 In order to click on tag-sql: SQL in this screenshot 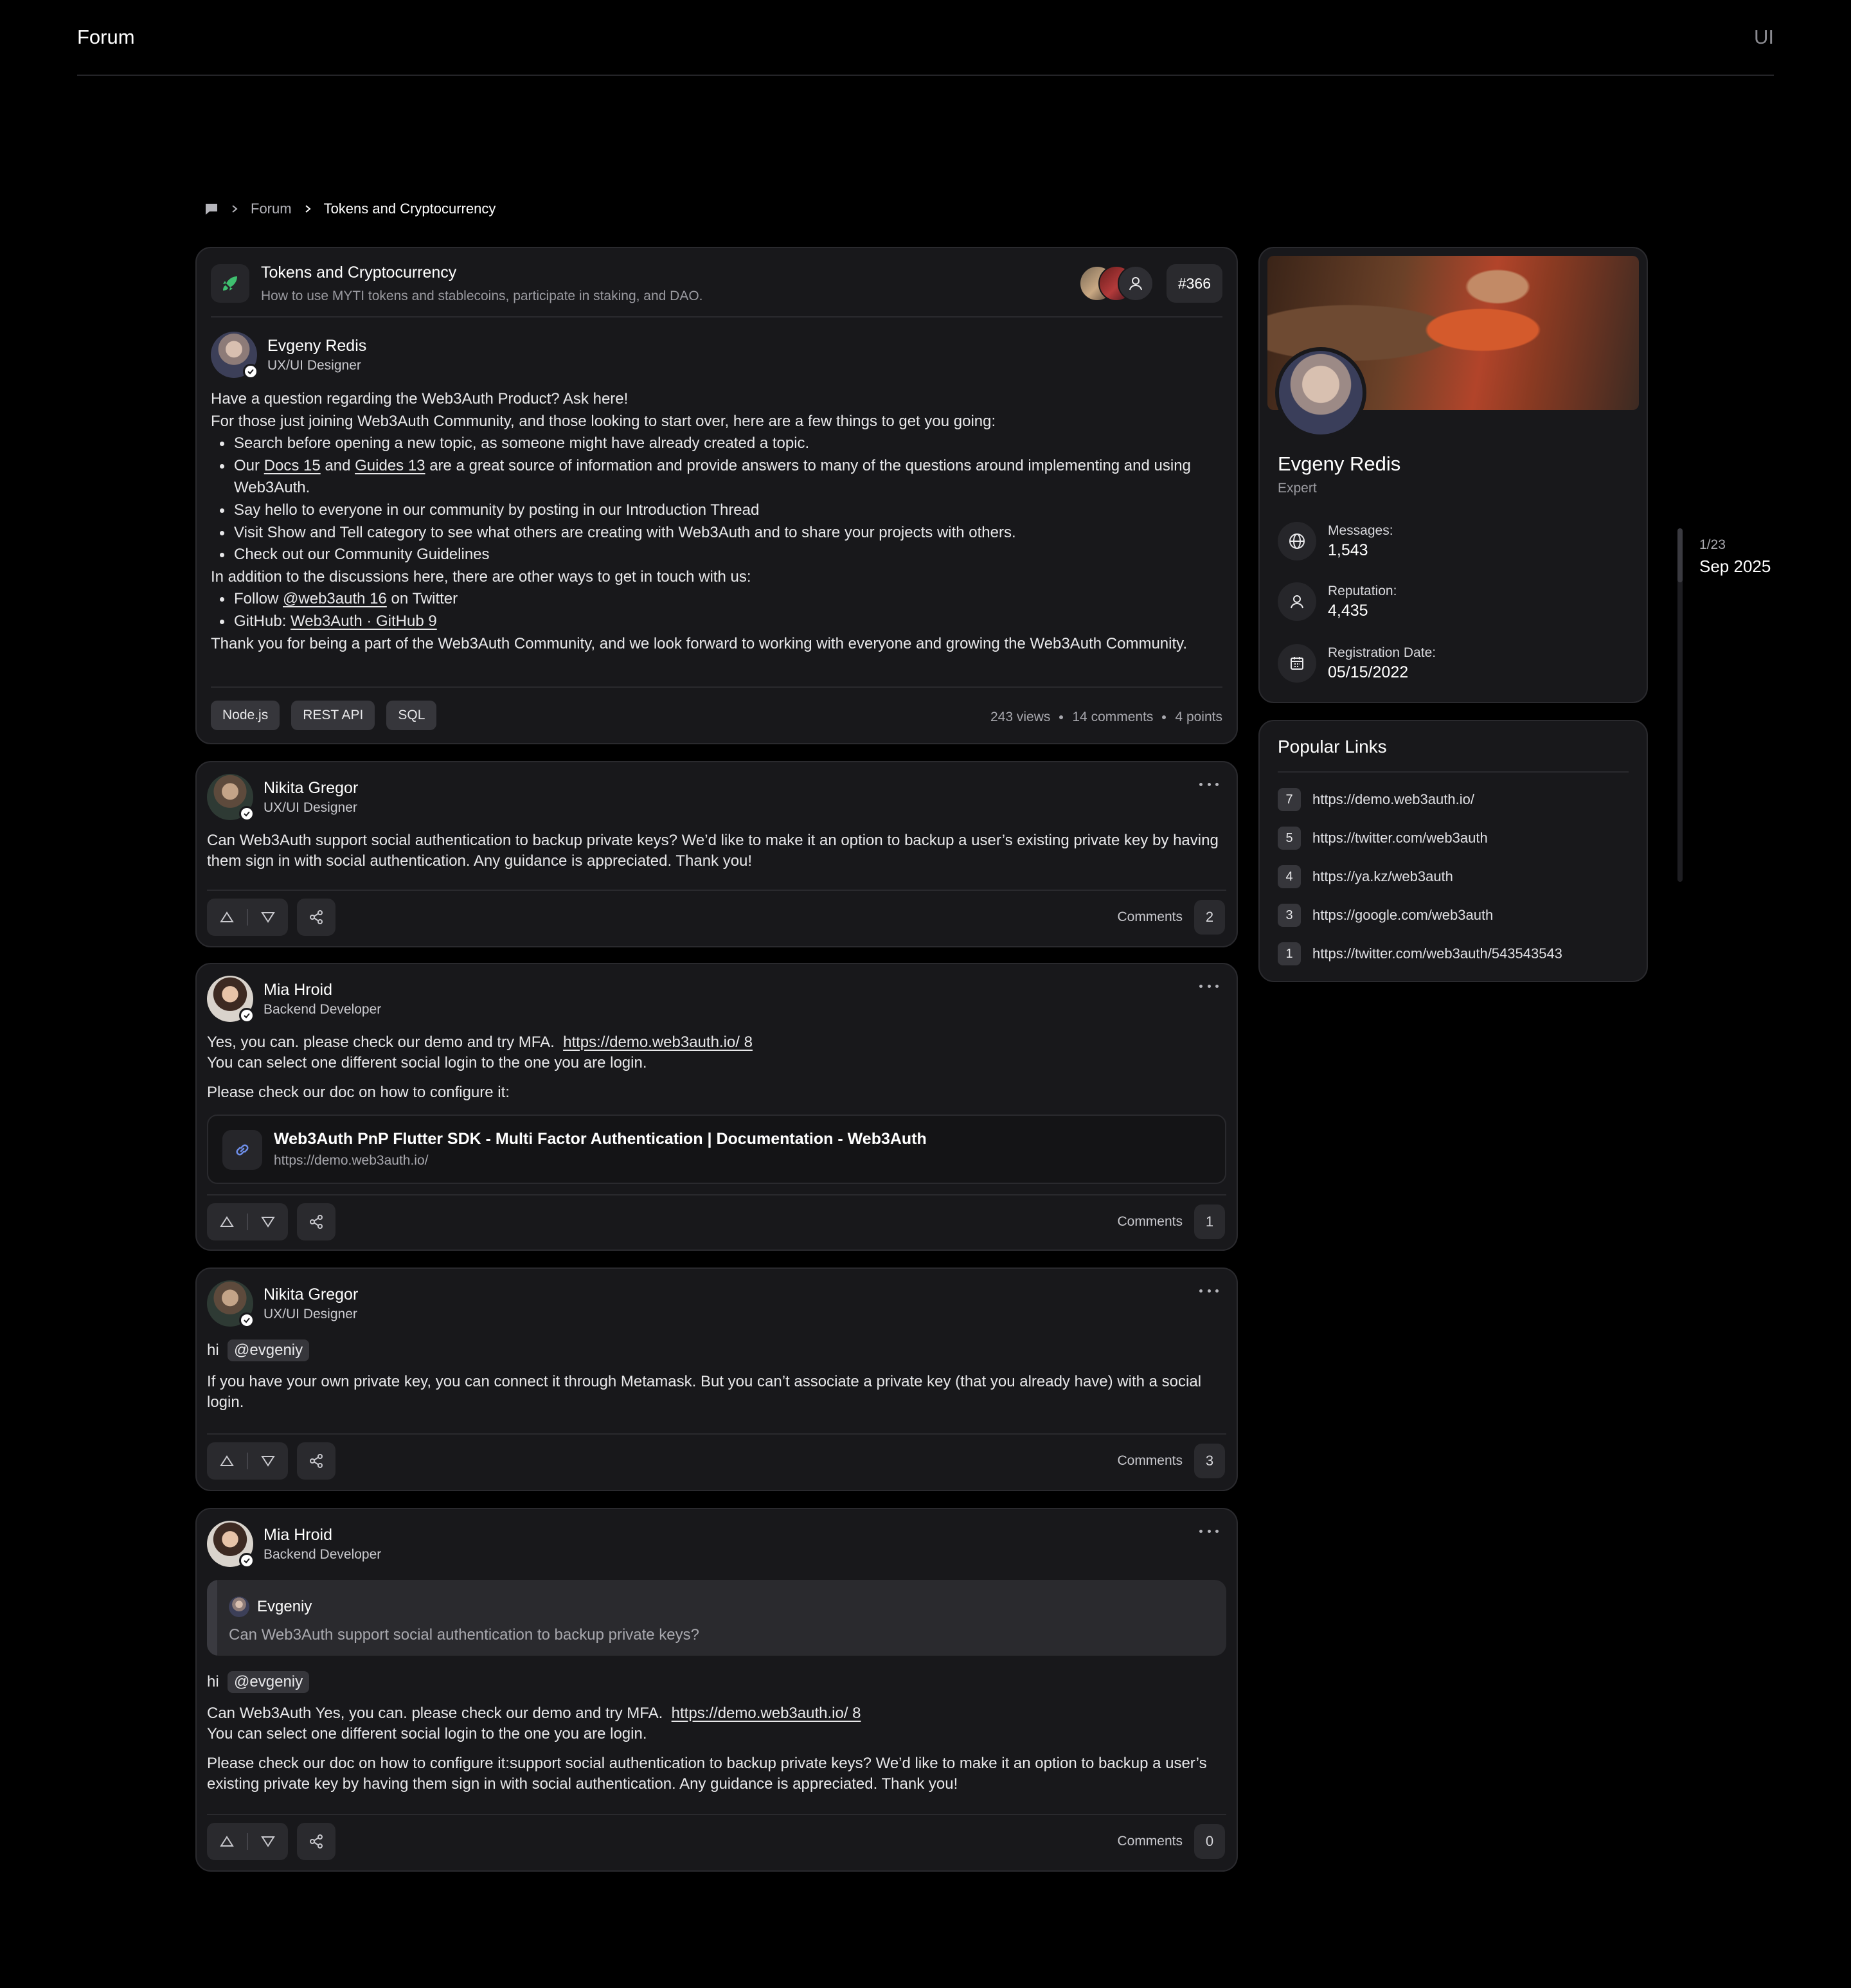, I will do `click(412, 715)`.